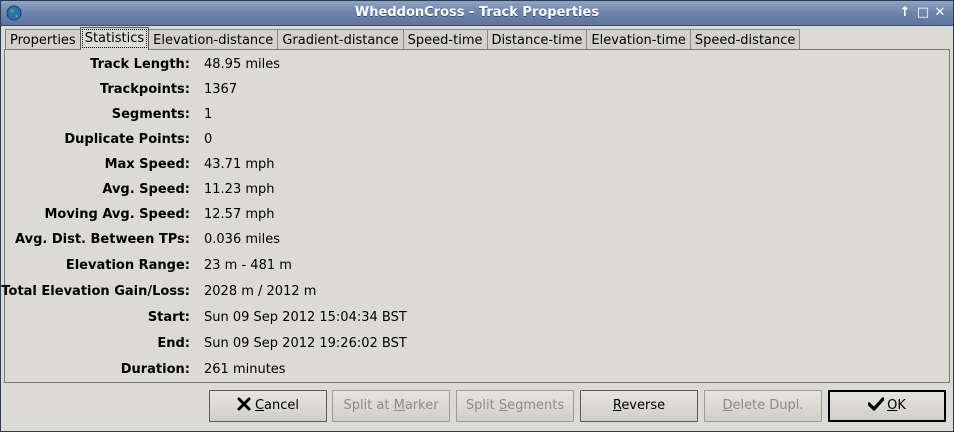 Image resolution: width=954 pixels, height=432 pixels. Describe the element at coordinates (475, 191) in the screenshot. I see `stat-row-avg-speed: Avg. Speed: 11.23 mph` at that location.